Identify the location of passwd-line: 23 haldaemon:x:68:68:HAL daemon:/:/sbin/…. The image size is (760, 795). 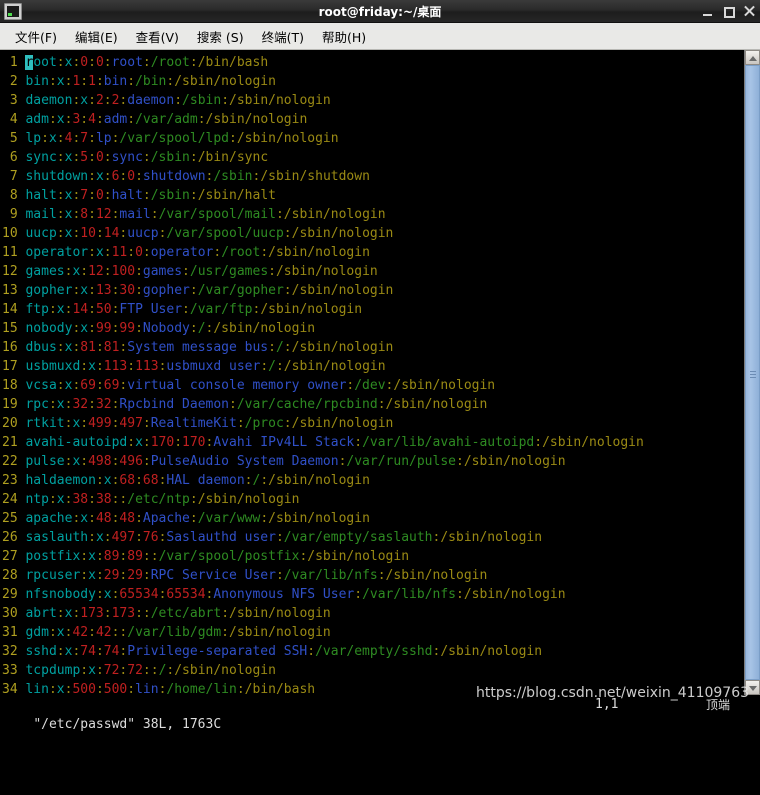
(186, 480).